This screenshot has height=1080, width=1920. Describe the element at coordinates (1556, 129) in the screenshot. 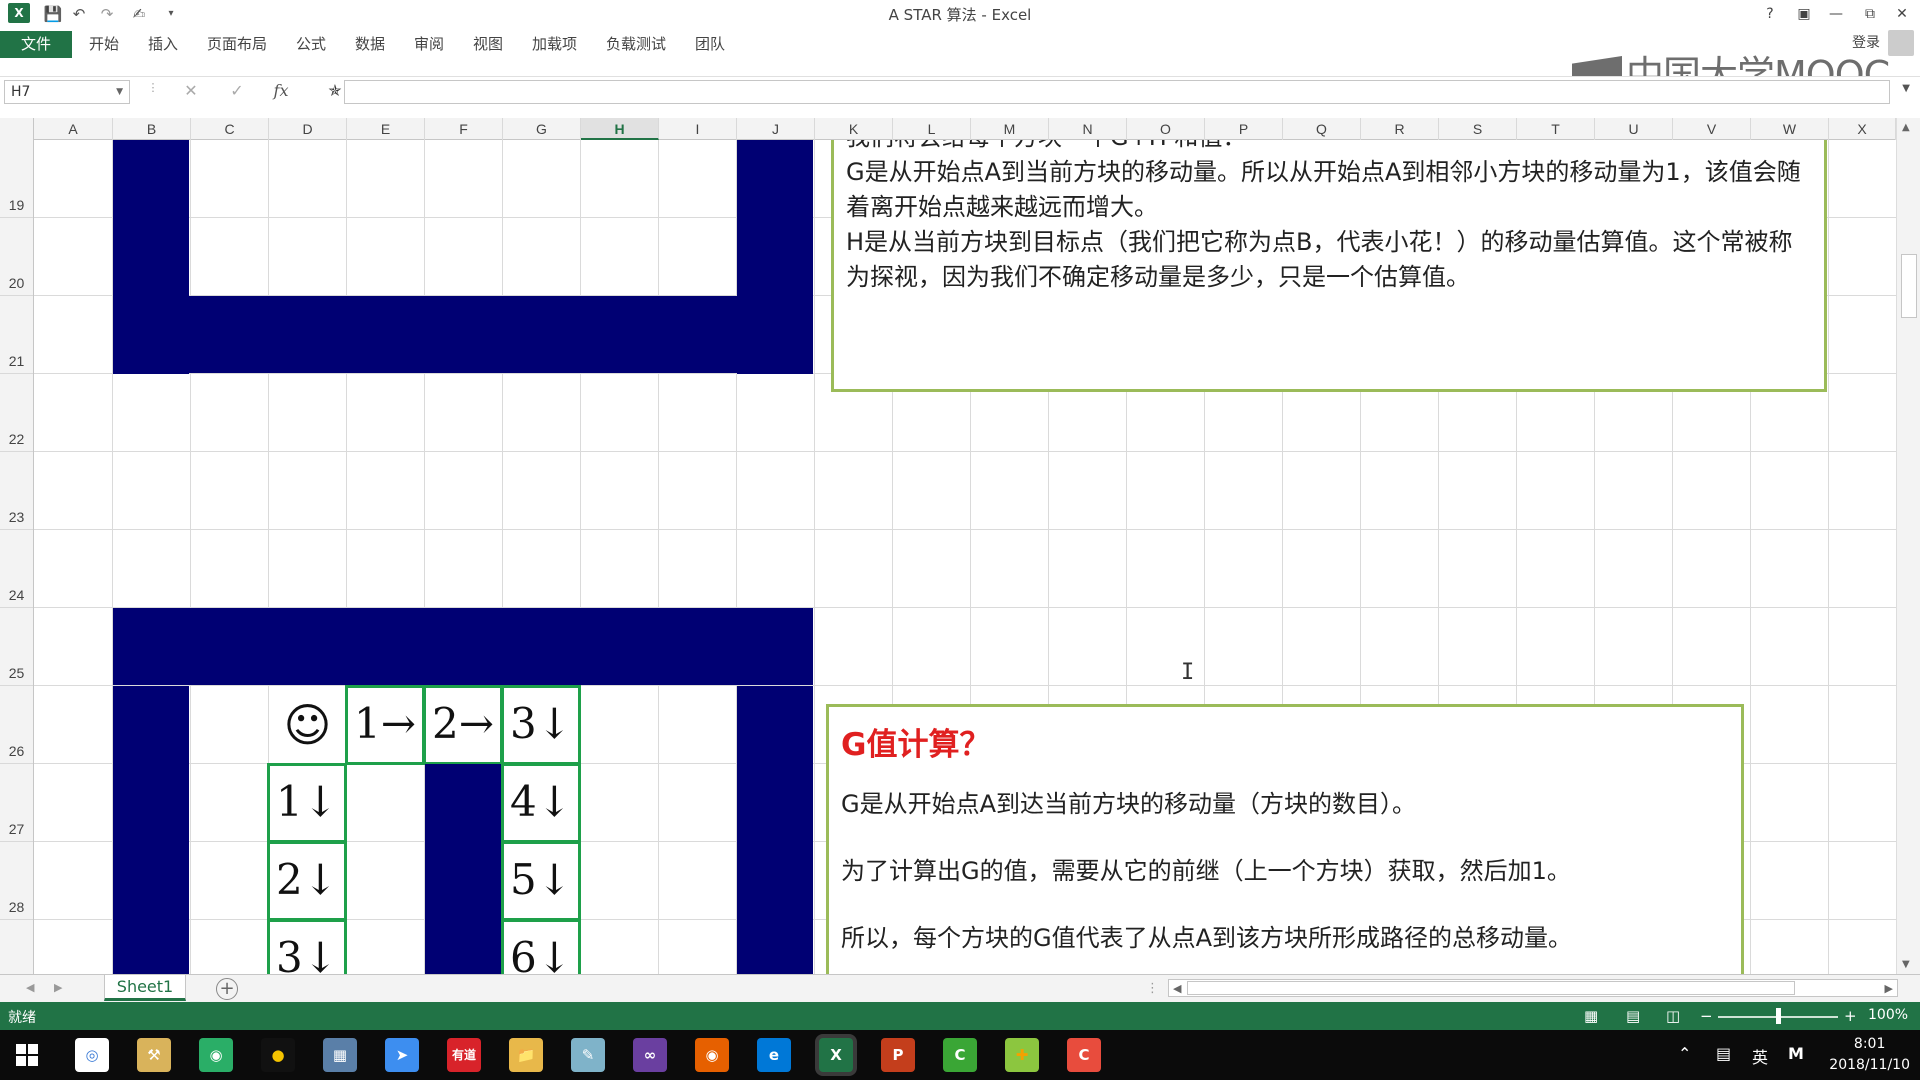

I see `column-header: T` at that location.